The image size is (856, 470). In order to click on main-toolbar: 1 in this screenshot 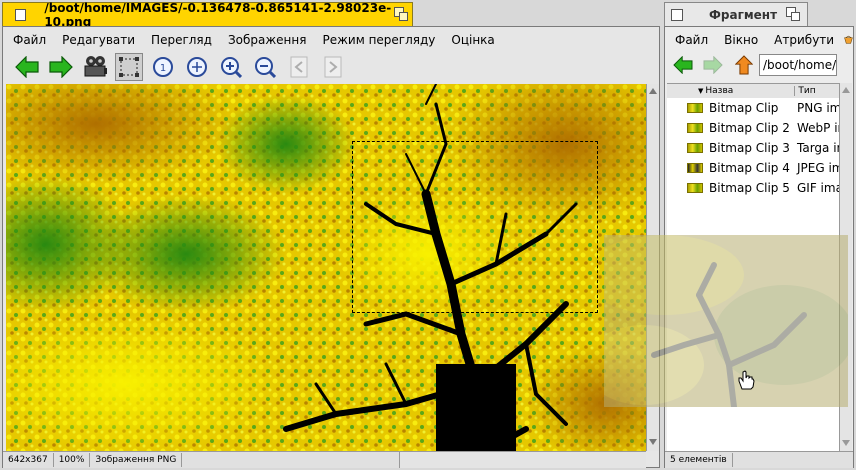, I will do `click(183, 67)`.